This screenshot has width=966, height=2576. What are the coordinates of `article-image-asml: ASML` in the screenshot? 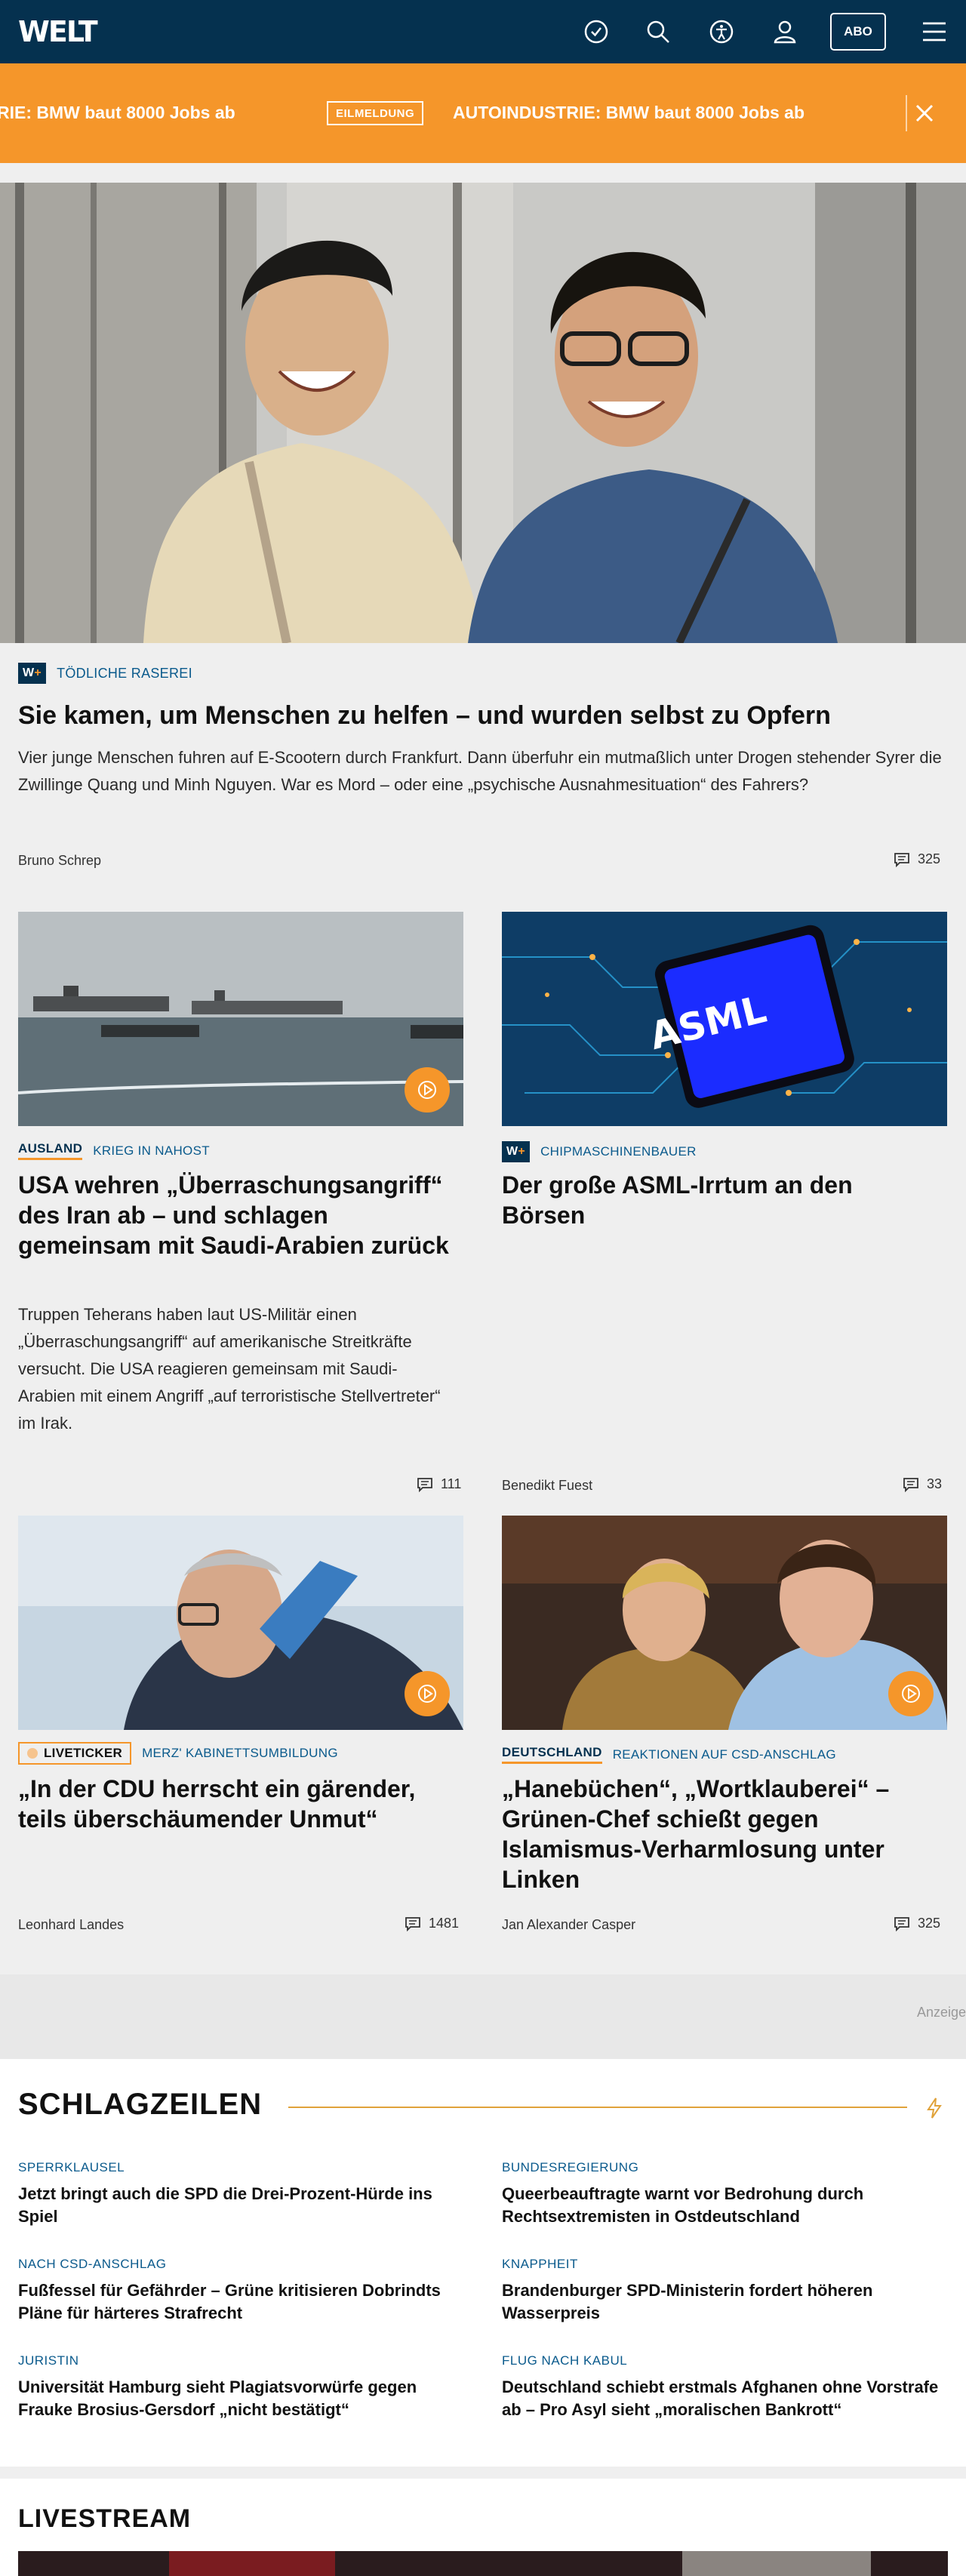 It's located at (724, 1019).